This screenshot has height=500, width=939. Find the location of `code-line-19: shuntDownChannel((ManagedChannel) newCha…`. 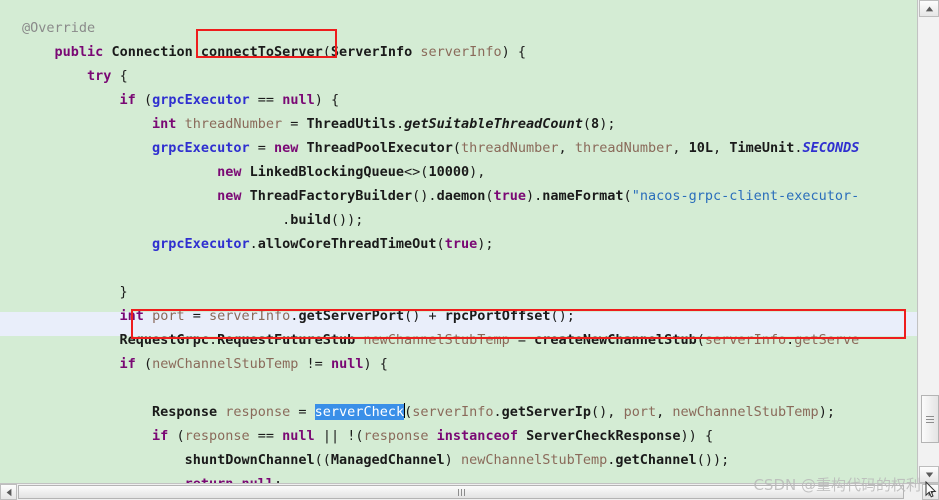

code-line-19: shuntDownChannel((ManagedChannel) newCha… is located at coordinates (365, 460).